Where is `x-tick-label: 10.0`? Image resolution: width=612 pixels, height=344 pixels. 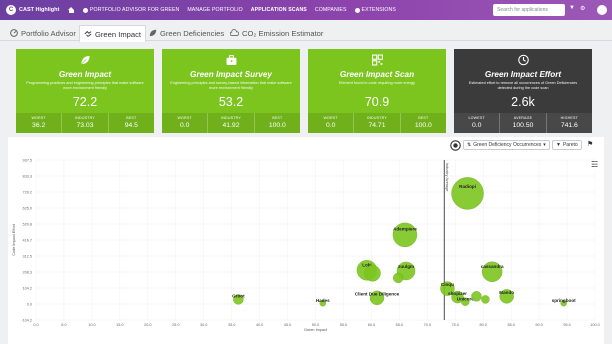
x-tick-label: 10.0 is located at coordinates (91, 325).